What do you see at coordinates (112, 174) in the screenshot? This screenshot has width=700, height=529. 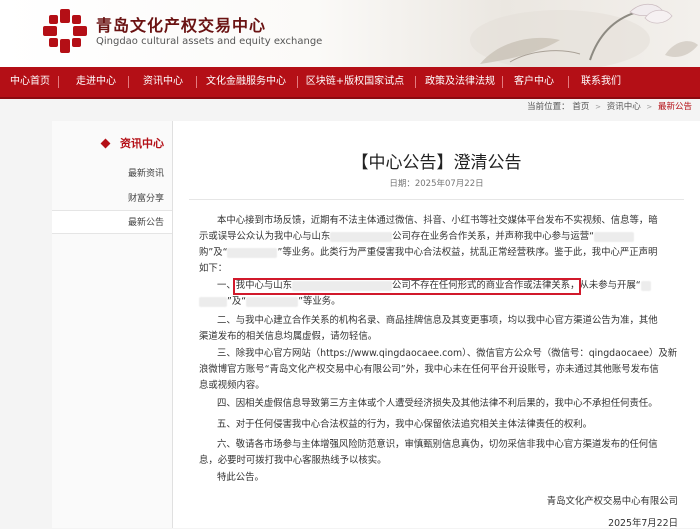 I see `sidebar-item-latest-news: 最新资讯` at bounding box center [112, 174].